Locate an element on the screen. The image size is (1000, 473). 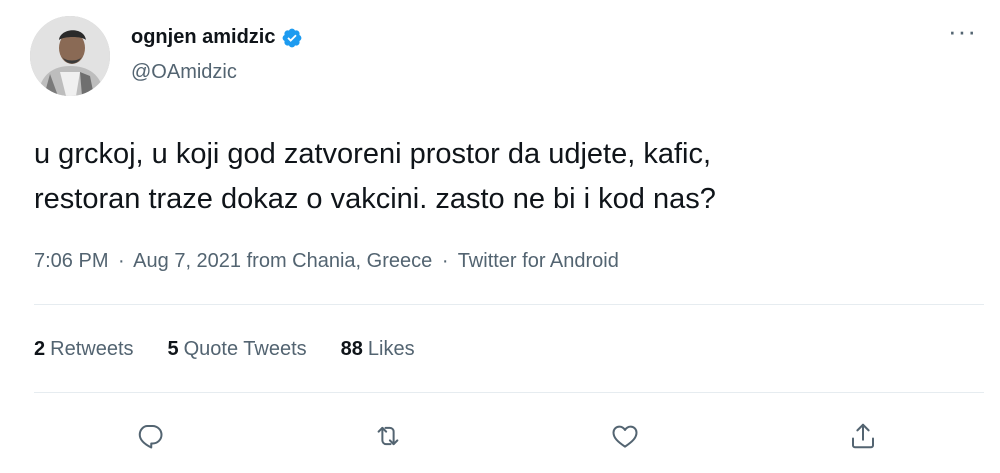
avatar is located at coordinates (70, 56).